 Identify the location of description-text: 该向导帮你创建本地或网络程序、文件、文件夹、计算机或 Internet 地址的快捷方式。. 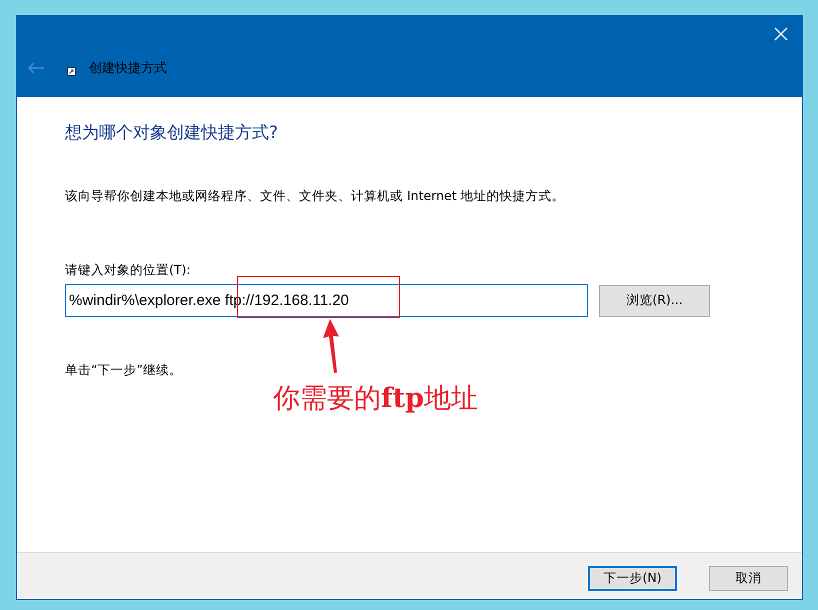
(315, 196).